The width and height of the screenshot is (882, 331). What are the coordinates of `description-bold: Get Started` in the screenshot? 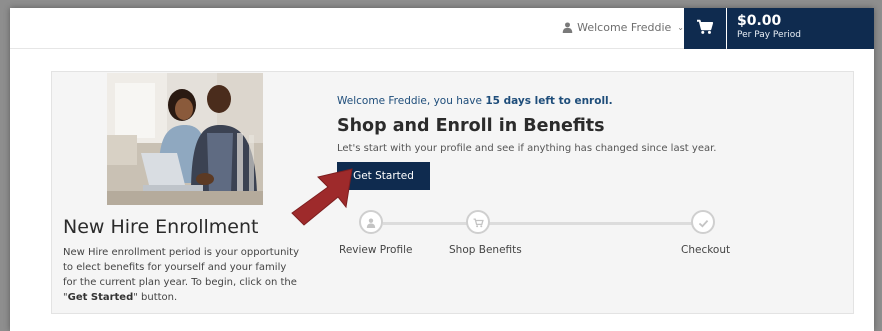 It's located at (100, 297).